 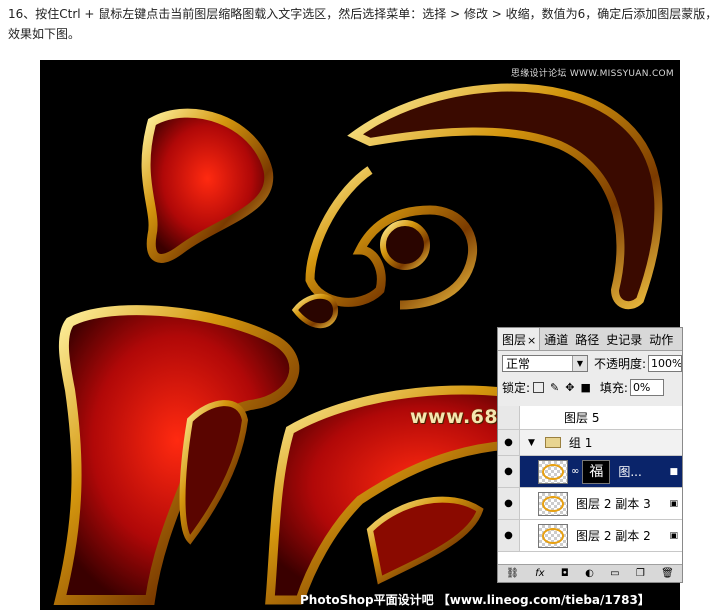 I want to click on layer-name: 图层 2 副本 3, so click(x=613, y=504).